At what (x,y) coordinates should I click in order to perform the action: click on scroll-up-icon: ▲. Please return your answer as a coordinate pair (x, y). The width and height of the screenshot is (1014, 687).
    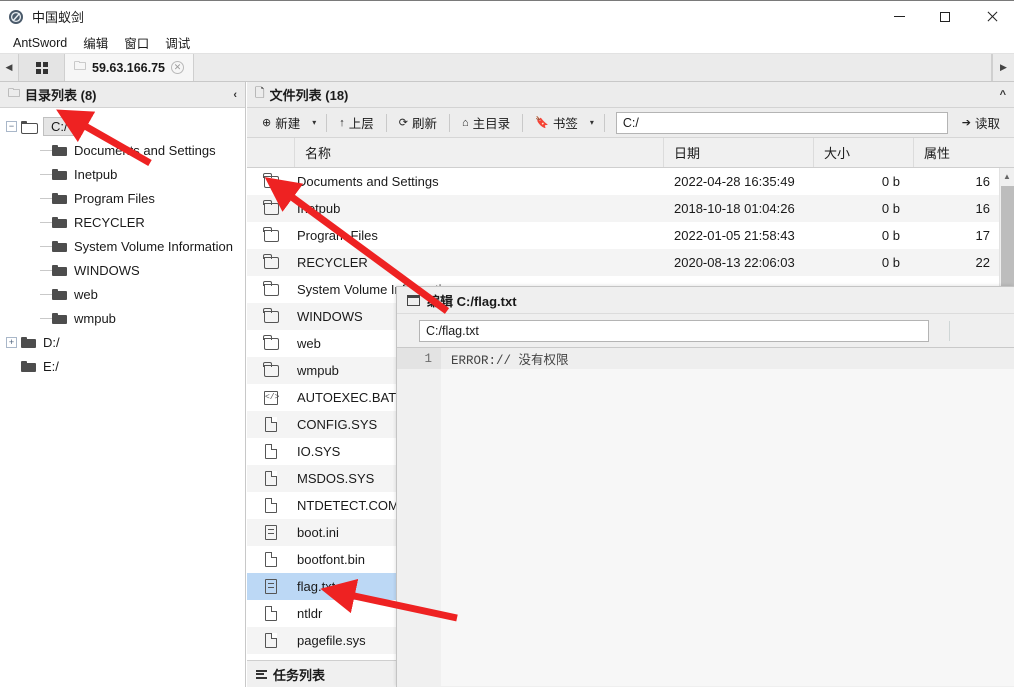
    Looking at the image, I should click on (1007, 176).